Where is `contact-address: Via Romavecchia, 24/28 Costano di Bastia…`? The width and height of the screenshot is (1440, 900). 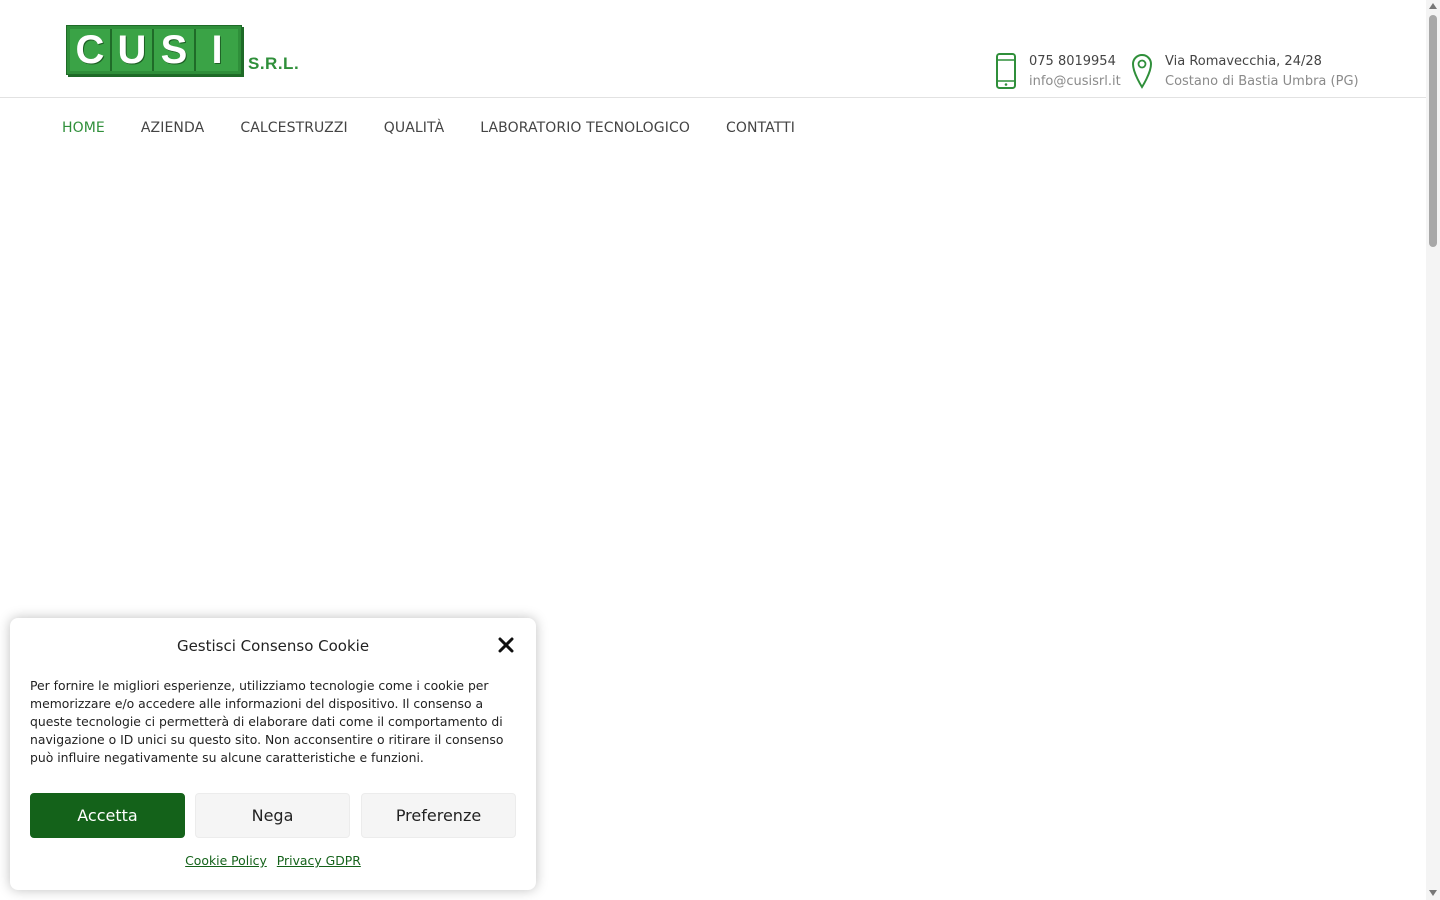 contact-address: Via Romavecchia, 24/28 Costano di Bastia… is located at coordinates (1245, 72).